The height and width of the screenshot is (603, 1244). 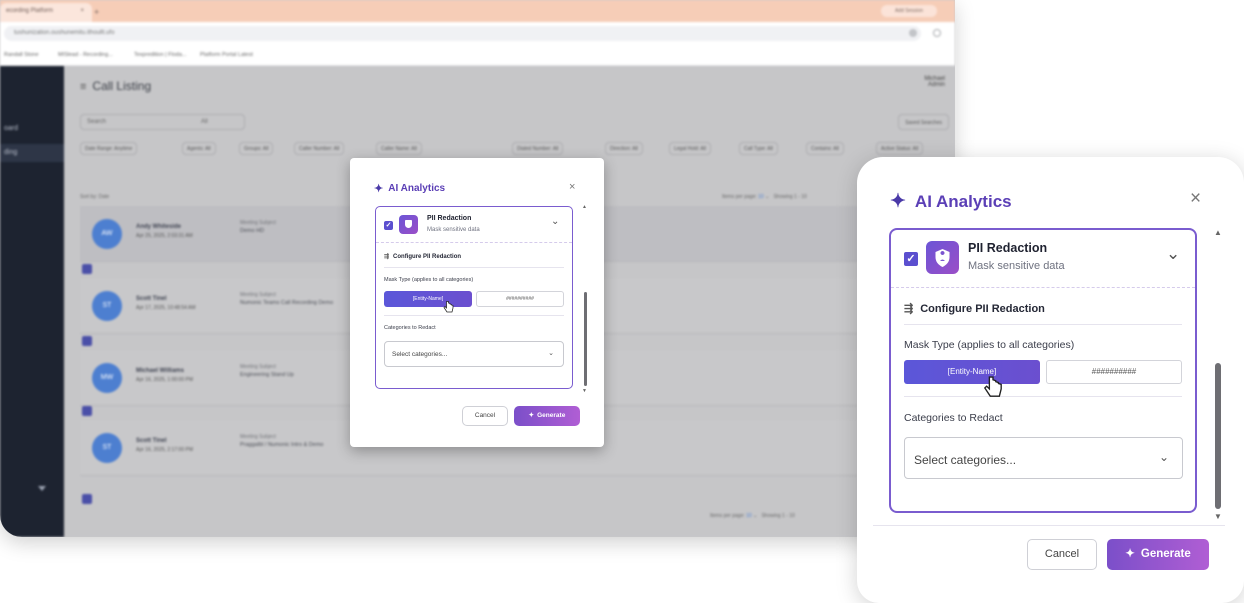 I want to click on row-name: Scott Tinel, so click(x=151, y=441).